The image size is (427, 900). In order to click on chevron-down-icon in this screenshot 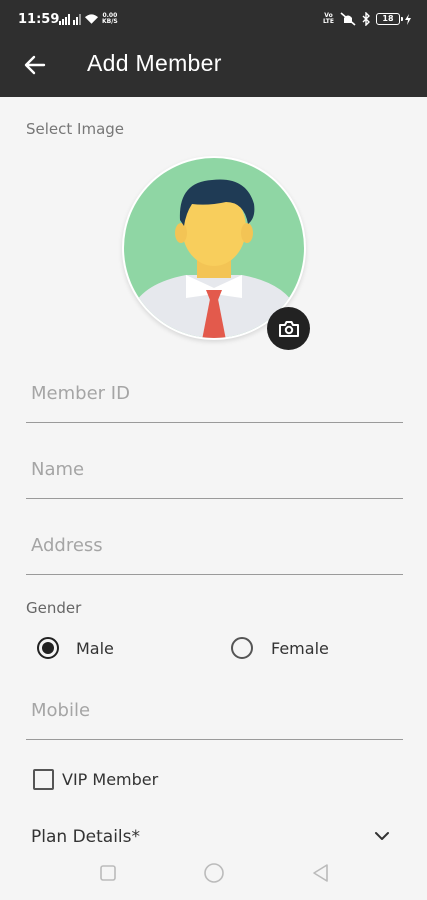, I will do `click(382, 836)`.